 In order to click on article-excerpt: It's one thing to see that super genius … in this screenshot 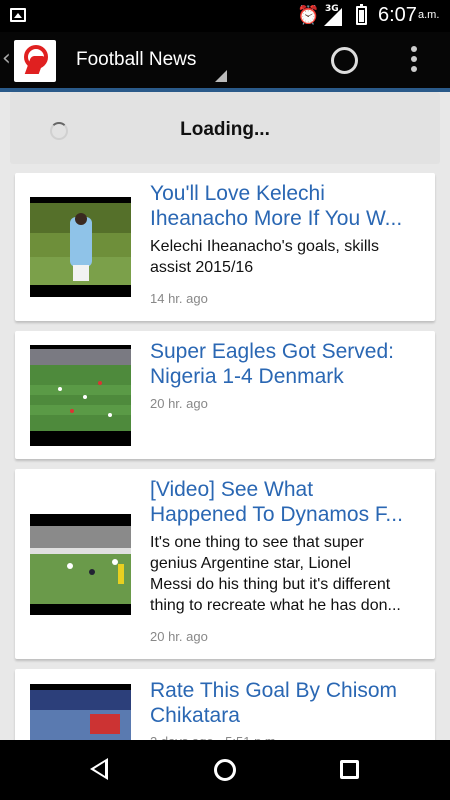, I will do `click(285, 574)`.